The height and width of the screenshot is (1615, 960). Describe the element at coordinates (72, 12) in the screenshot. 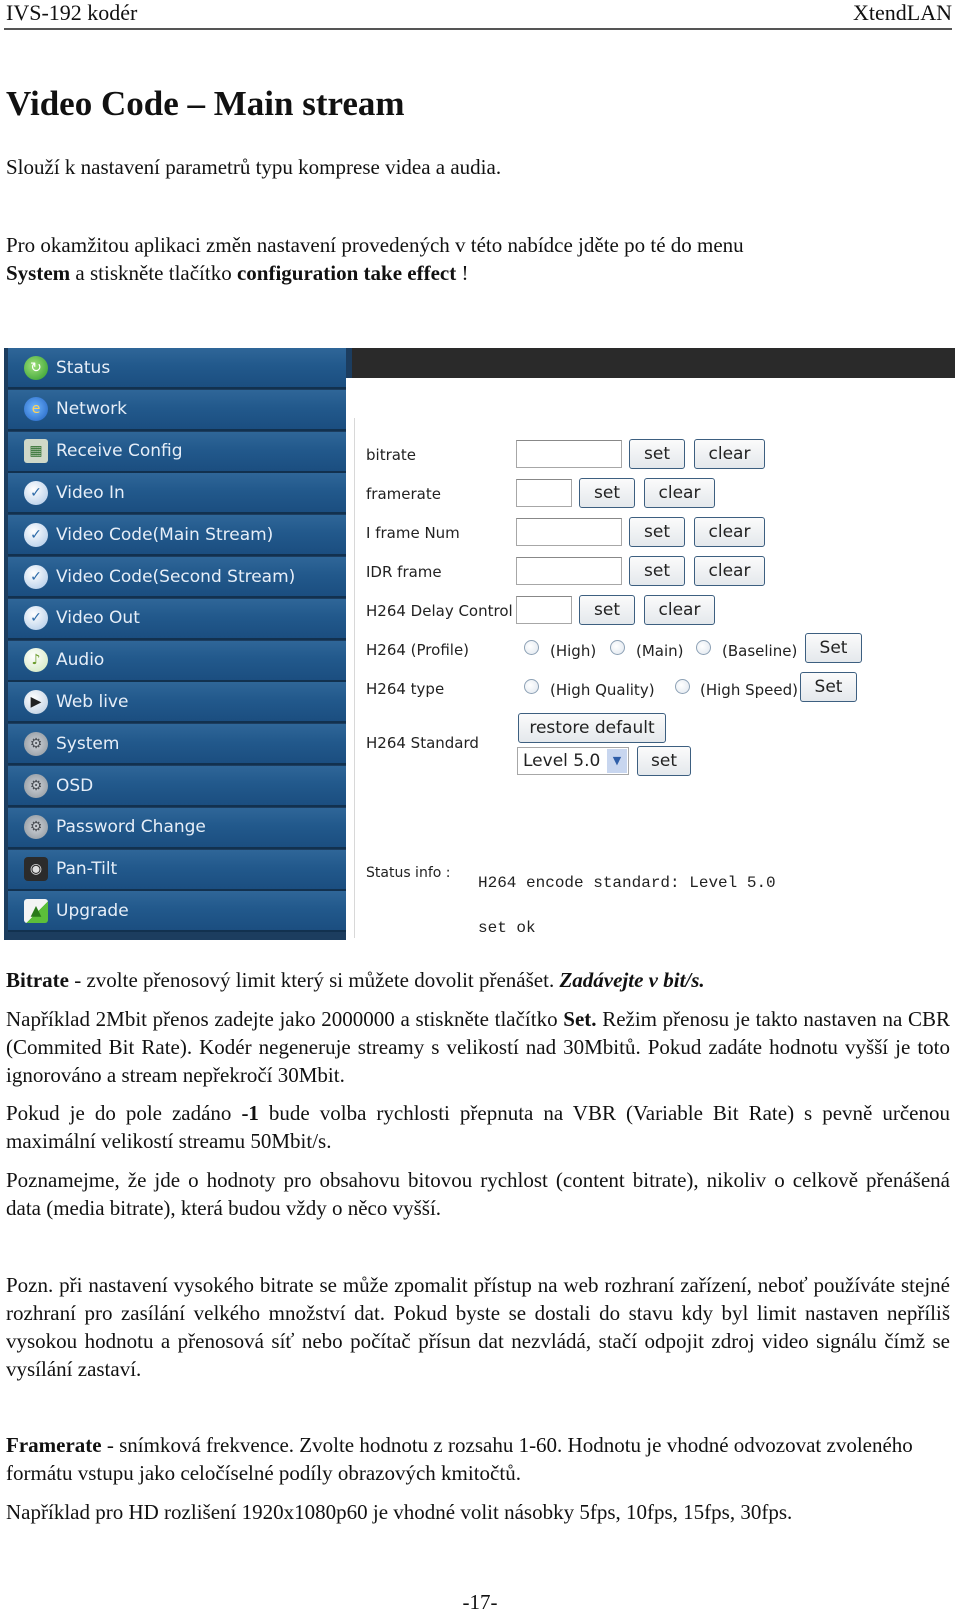

I see `header-product: IVS-192 kodér` at that location.